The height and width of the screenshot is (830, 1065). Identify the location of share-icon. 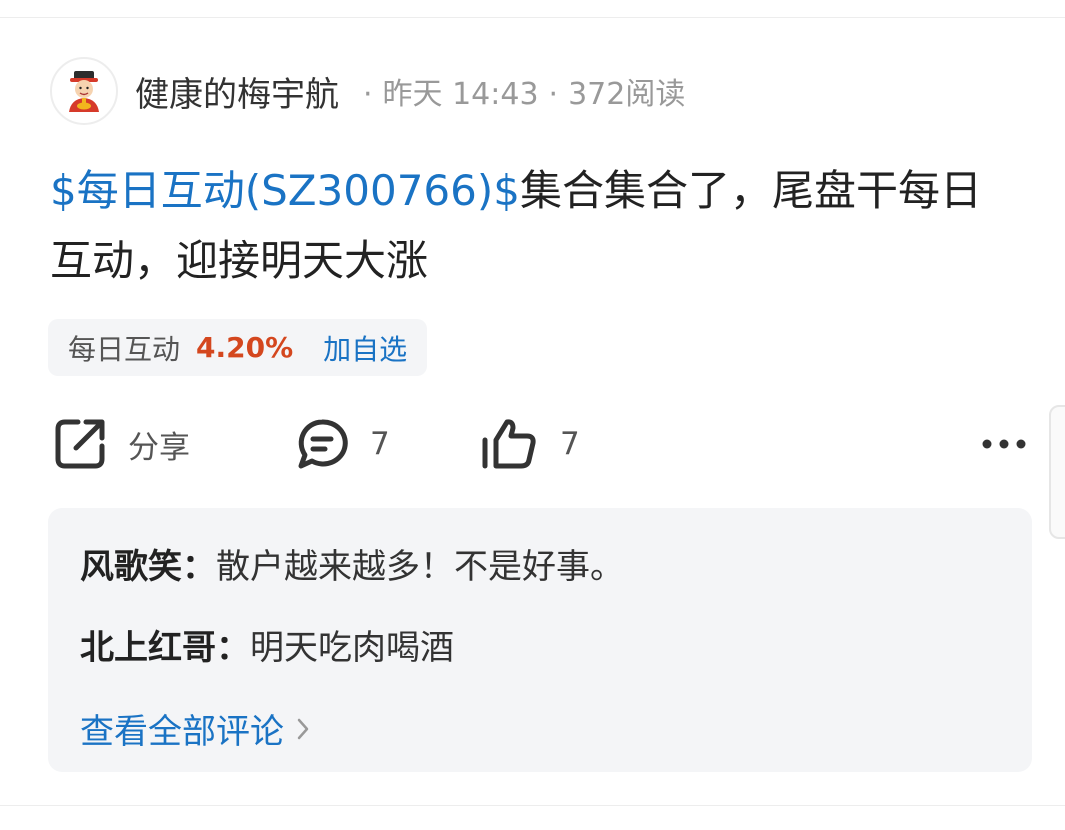
(80, 444).